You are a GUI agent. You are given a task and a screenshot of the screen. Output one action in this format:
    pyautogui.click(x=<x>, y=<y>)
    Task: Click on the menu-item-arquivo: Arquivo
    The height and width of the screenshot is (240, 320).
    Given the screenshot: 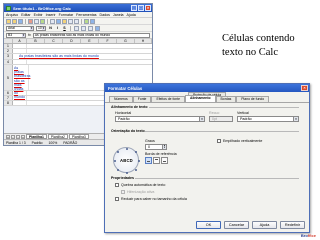 What is the action you would take?
    pyautogui.click(x=12, y=15)
    